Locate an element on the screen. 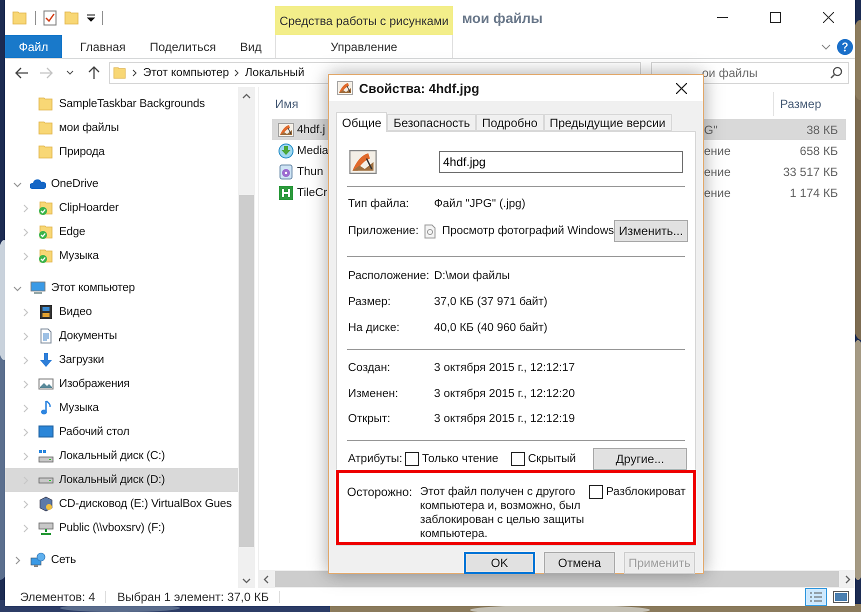 The width and height of the screenshot is (861, 612). status-text: Элементов: 4 is located at coordinates (58, 597).